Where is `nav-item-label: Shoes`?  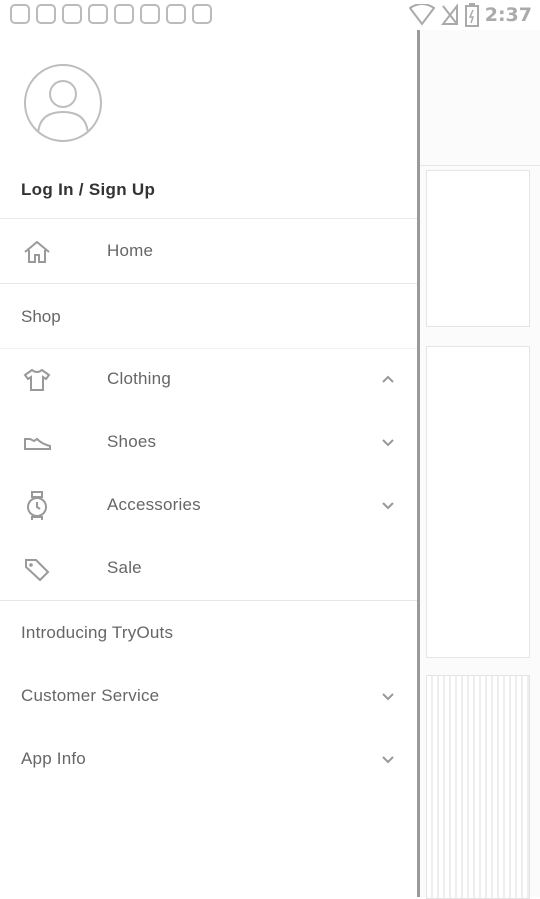 nav-item-label: Shoes is located at coordinates (132, 441).